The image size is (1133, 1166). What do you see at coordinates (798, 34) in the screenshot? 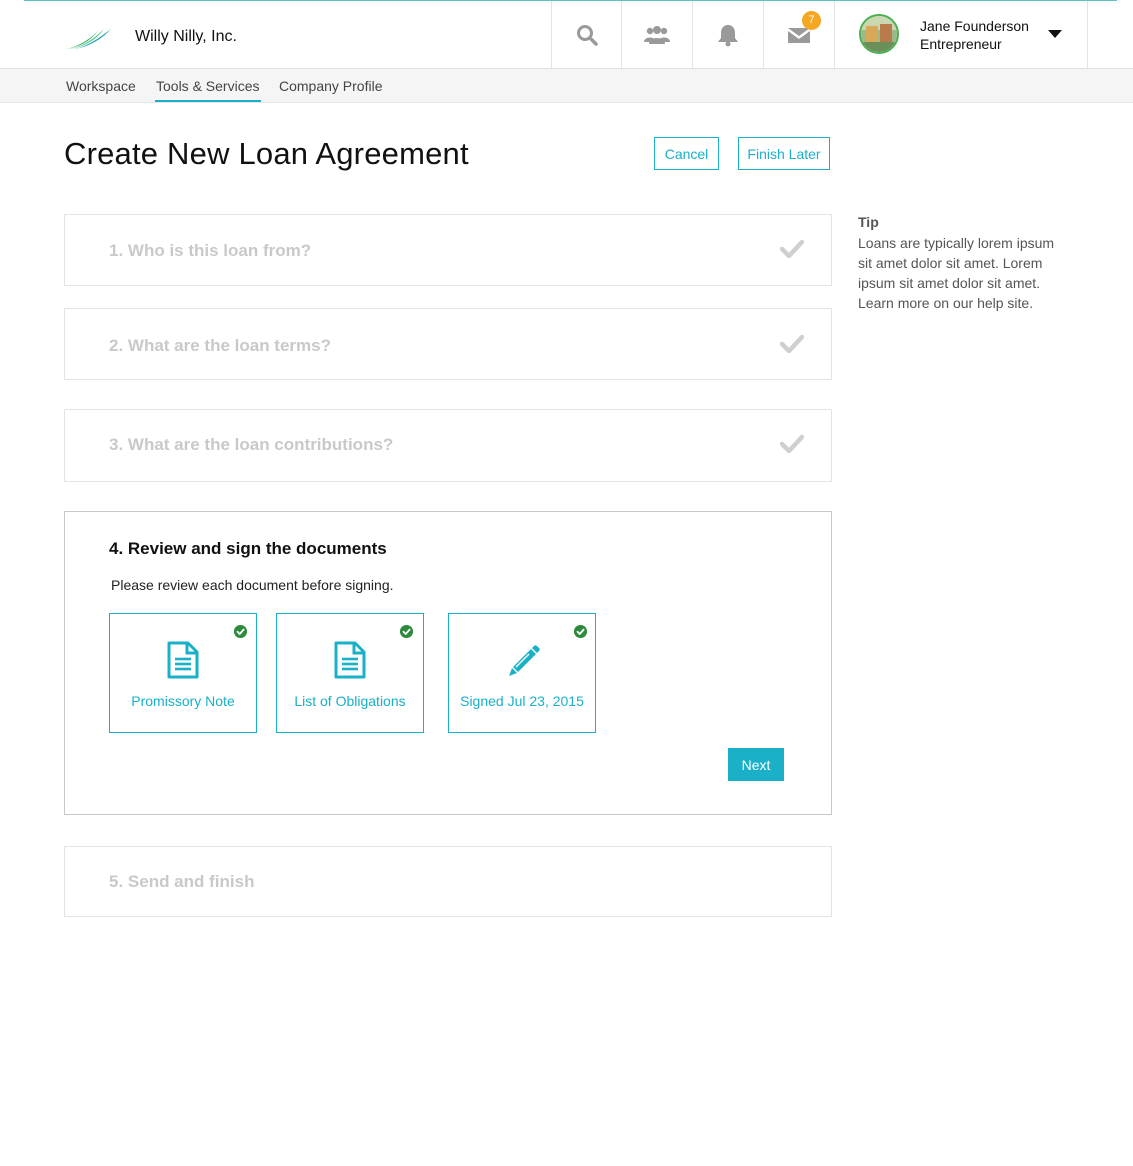
I see `messages-button: 7` at bounding box center [798, 34].